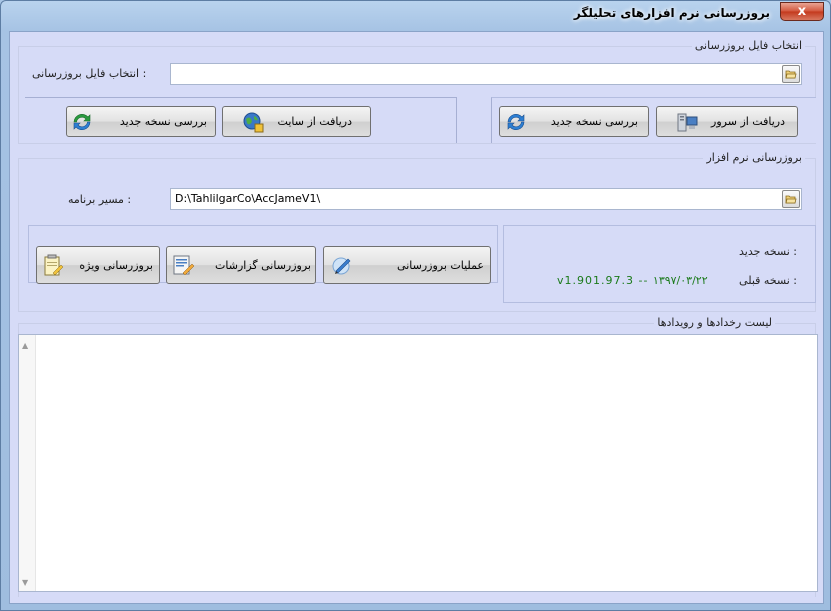  I want to click on pen-edit-icon, so click(341, 266).